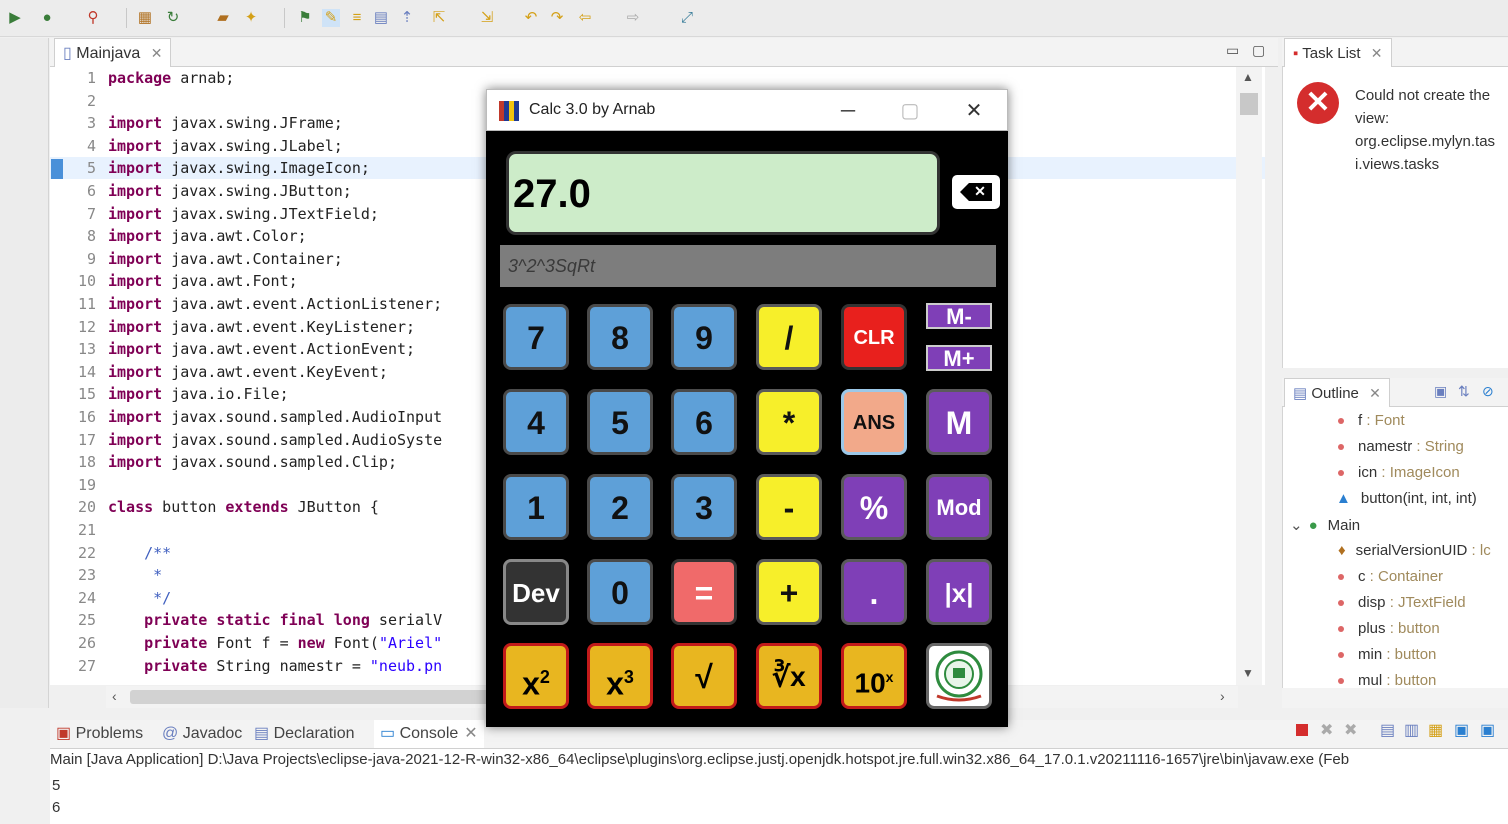  Describe the element at coordinates (47, 18) in the screenshot. I see `debug-icon: ●` at that location.